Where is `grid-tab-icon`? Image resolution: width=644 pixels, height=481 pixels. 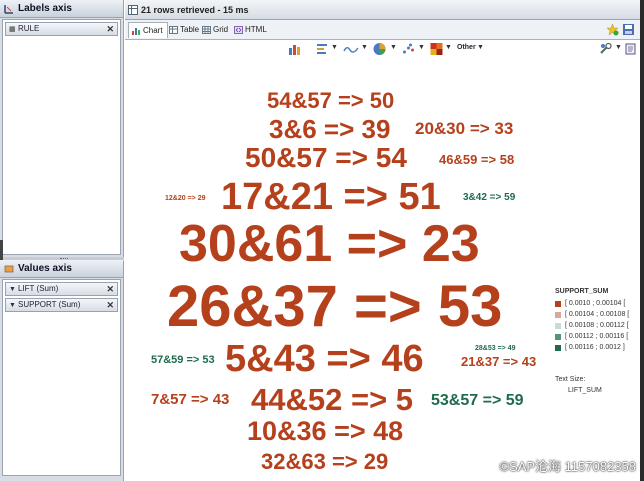
grid-tab-icon is located at coordinates (206, 30).